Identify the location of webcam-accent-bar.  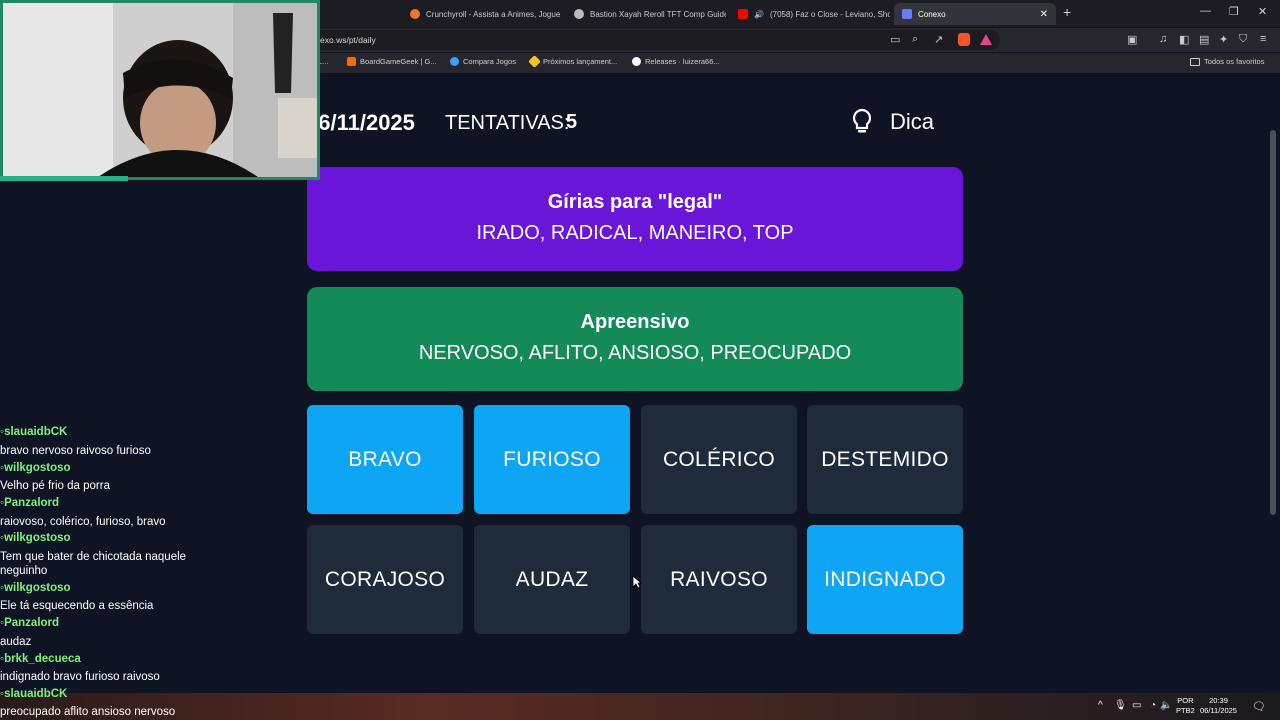
(64, 178).